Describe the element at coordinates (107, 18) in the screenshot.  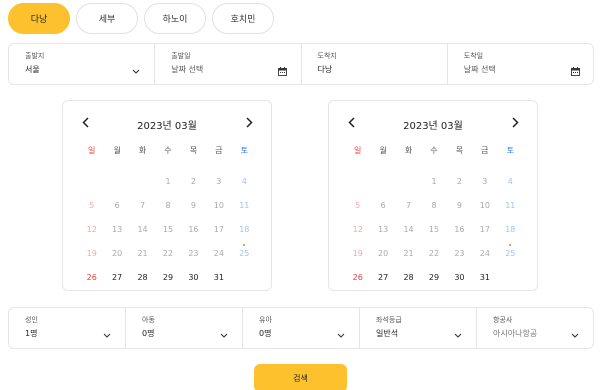
I see `tab-cebu: 세부` at that location.